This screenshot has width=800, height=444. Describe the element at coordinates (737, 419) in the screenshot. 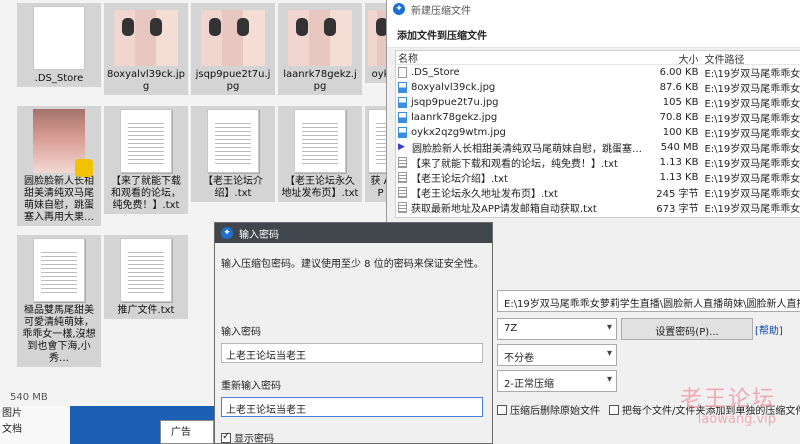

I see `watermark-url: laowang.vip` at that location.